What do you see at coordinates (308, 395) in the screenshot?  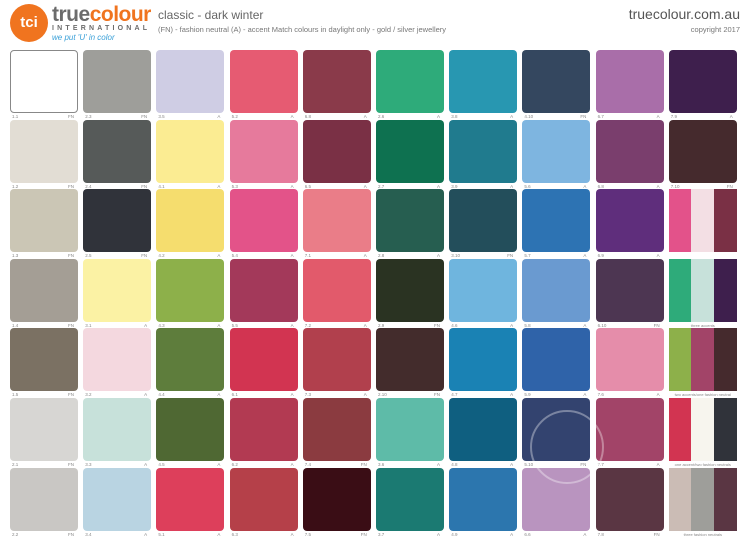 I see `swatch-code: 7.3` at bounding box center [308, 395].